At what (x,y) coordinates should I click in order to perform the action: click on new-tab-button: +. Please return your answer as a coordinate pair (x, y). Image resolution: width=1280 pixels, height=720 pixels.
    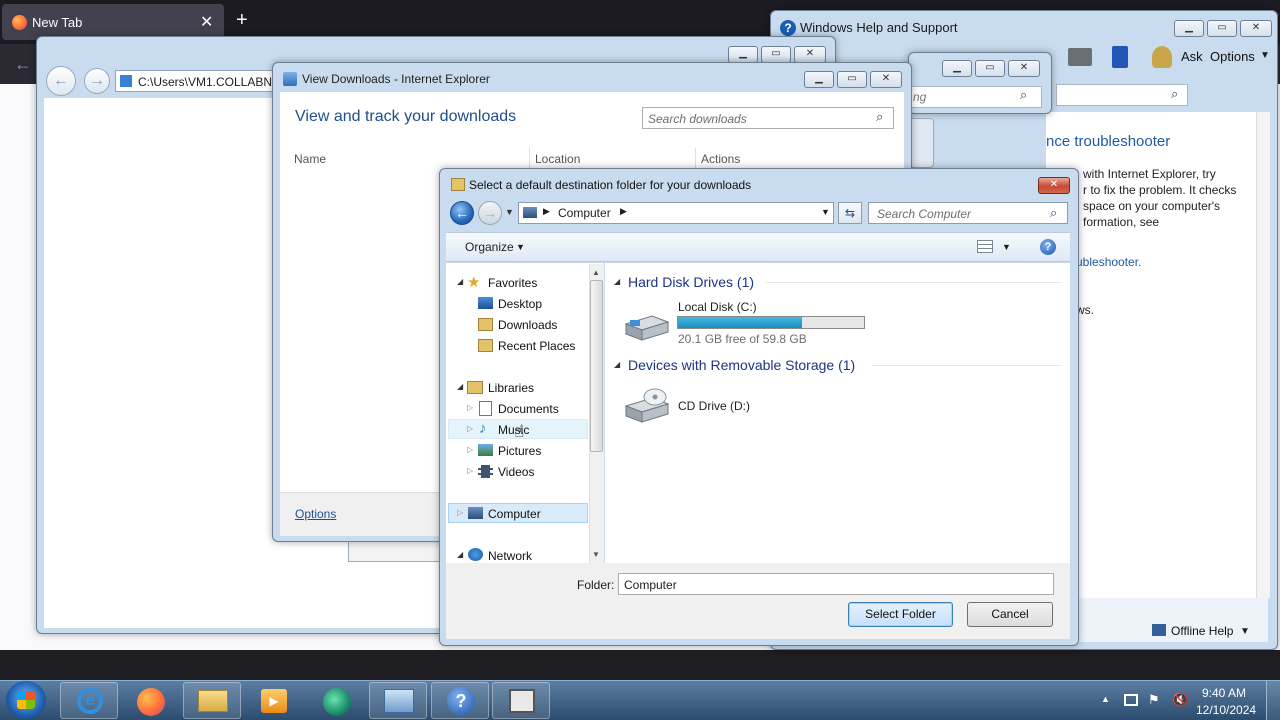
    Looking at the image, I should click on (242, 20).